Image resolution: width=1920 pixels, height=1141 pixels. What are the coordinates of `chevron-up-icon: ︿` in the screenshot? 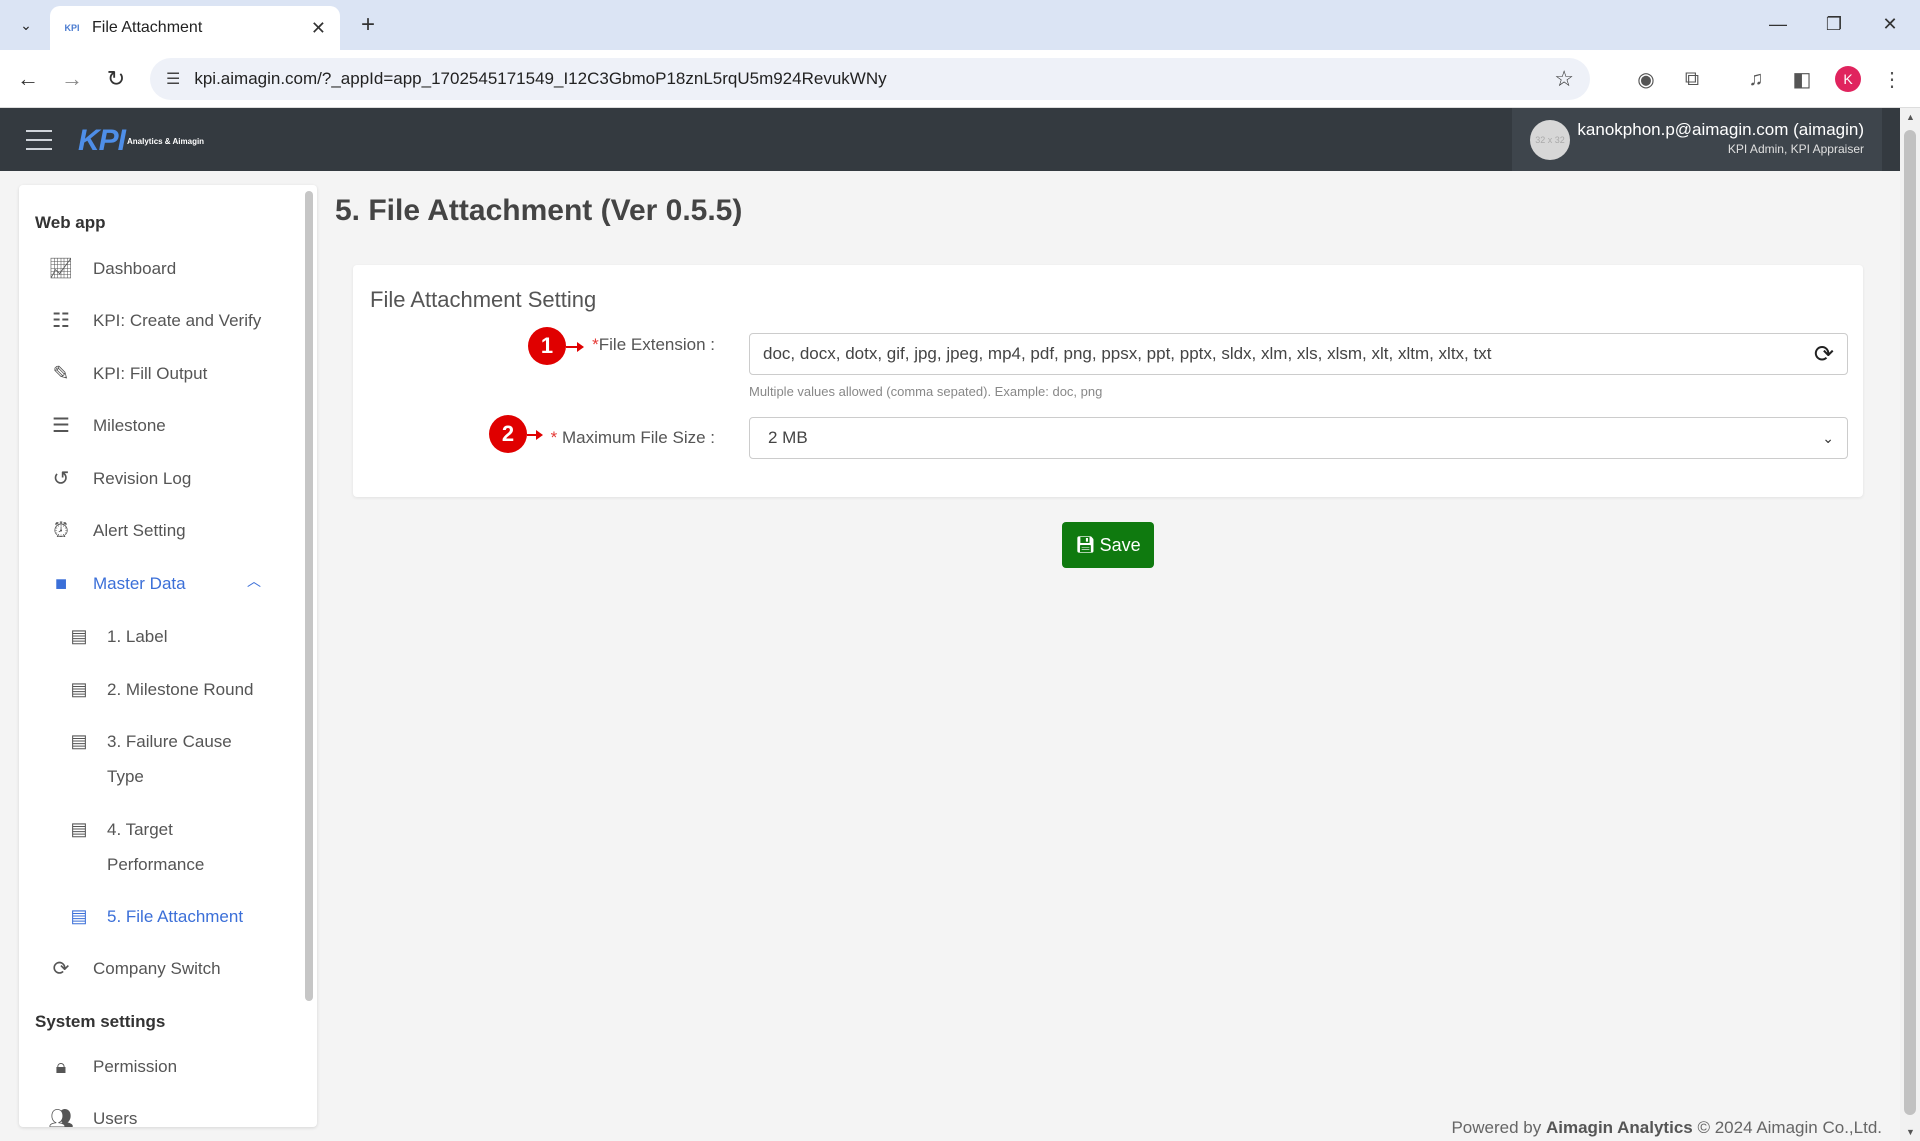 It's located at (254, 581).